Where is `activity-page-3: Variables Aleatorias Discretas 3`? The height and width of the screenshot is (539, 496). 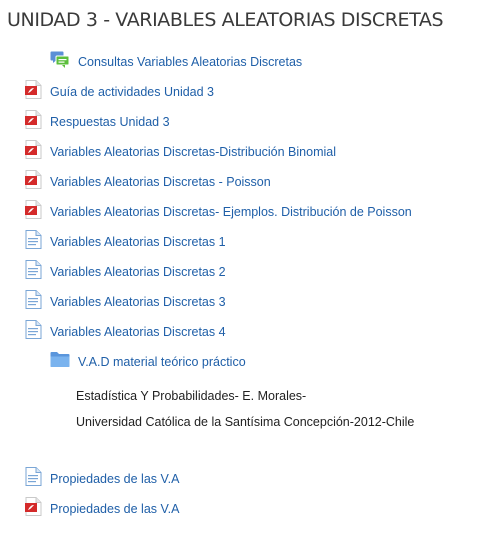 activity-page-3: Variables Aleatorias Discretas 3 is located at coordinates (125, 302).